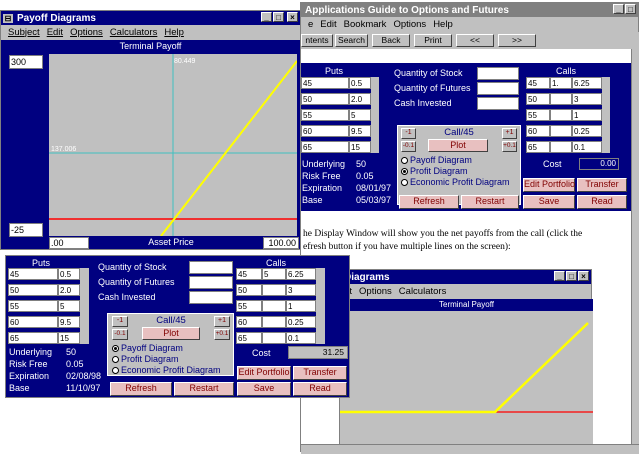 The image size is (639, 454). I want to click on menu-file: e, so click(310, 24).